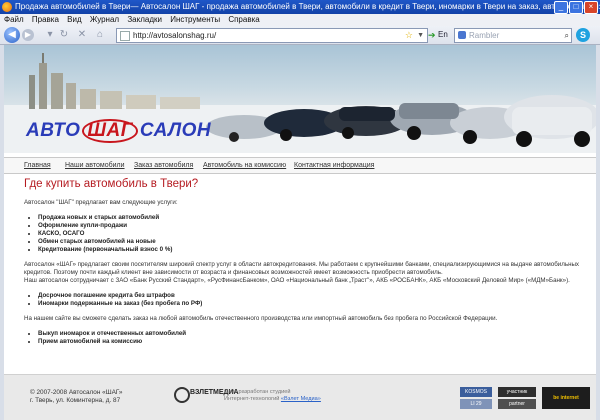 The image size is (600, 420). Describe the element at coordinates (561, 7) in the screenshot. I see `minimize-icon: _` at that location.